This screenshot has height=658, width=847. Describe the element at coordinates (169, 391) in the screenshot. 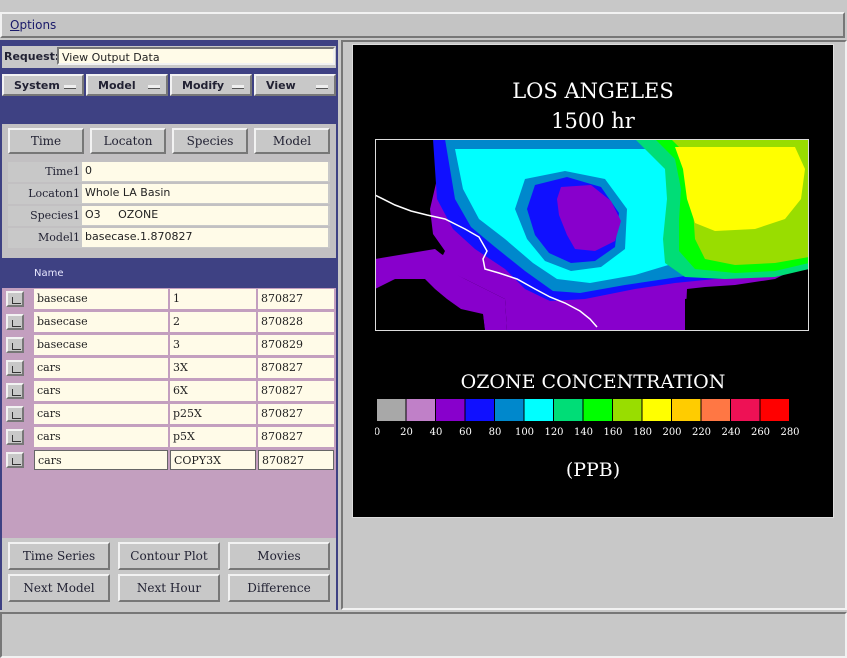

I see `list-item: cars 6X 870827` at that location.